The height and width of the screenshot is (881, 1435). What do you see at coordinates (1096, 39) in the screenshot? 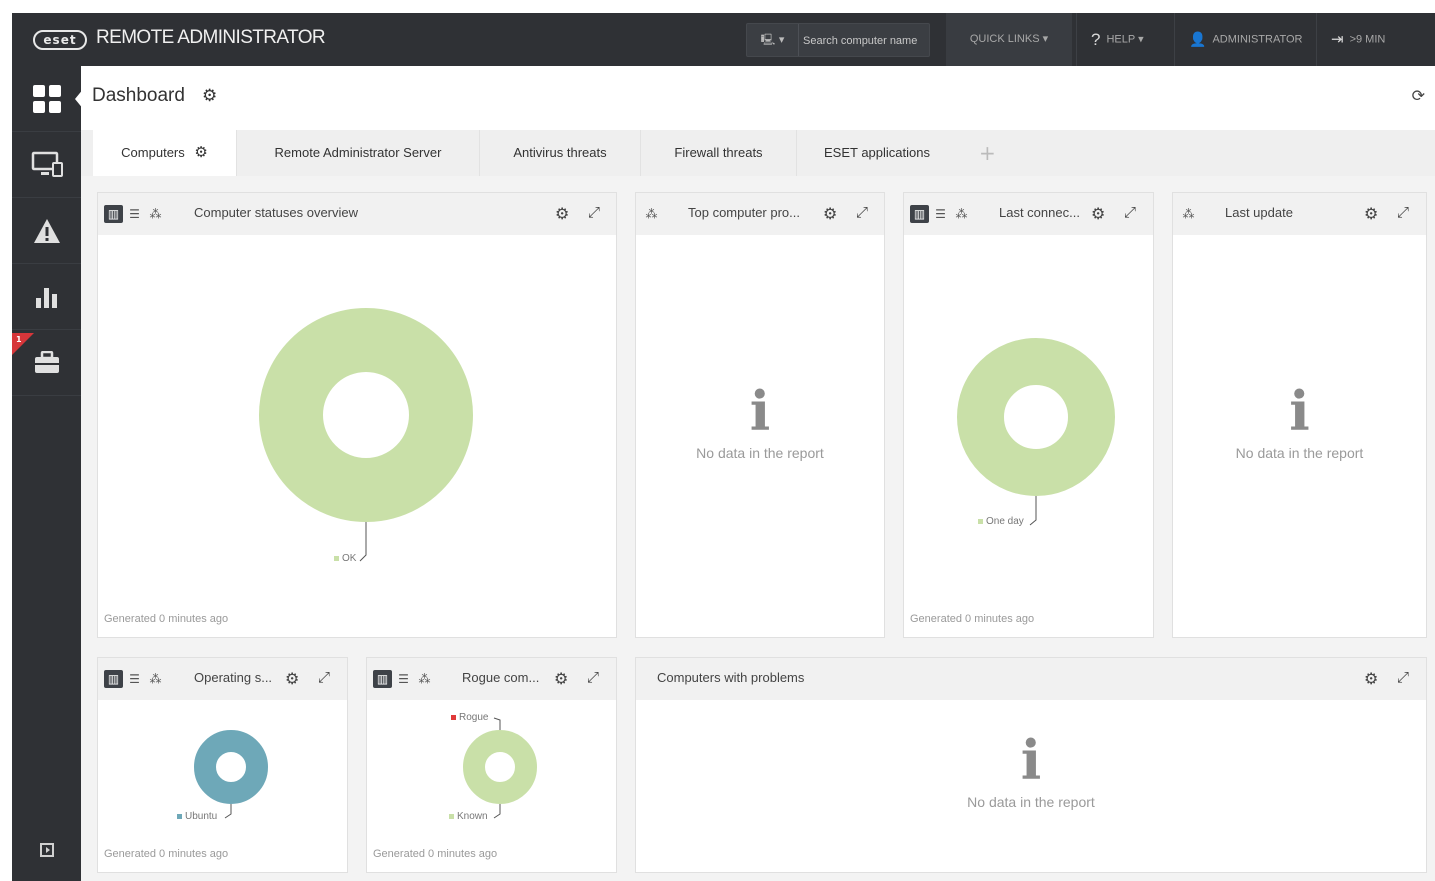
I see `help-question-icon: ?` at bounding box center [1096, 39].